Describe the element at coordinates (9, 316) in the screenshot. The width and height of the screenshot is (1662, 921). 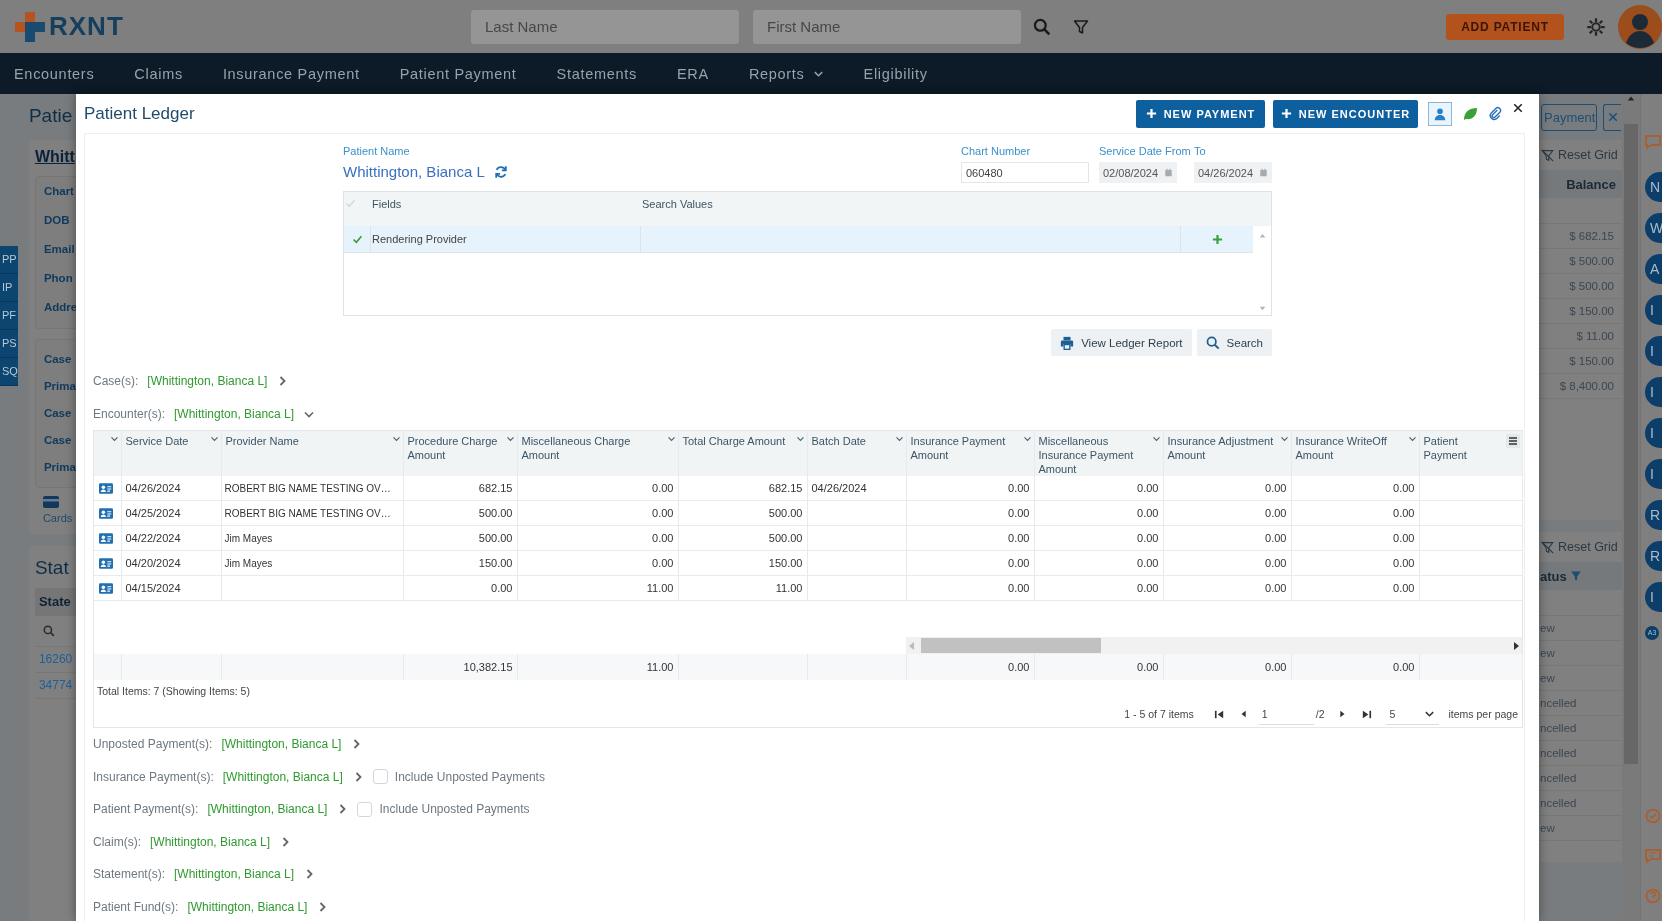
I see `side-tab: PF` at that location.